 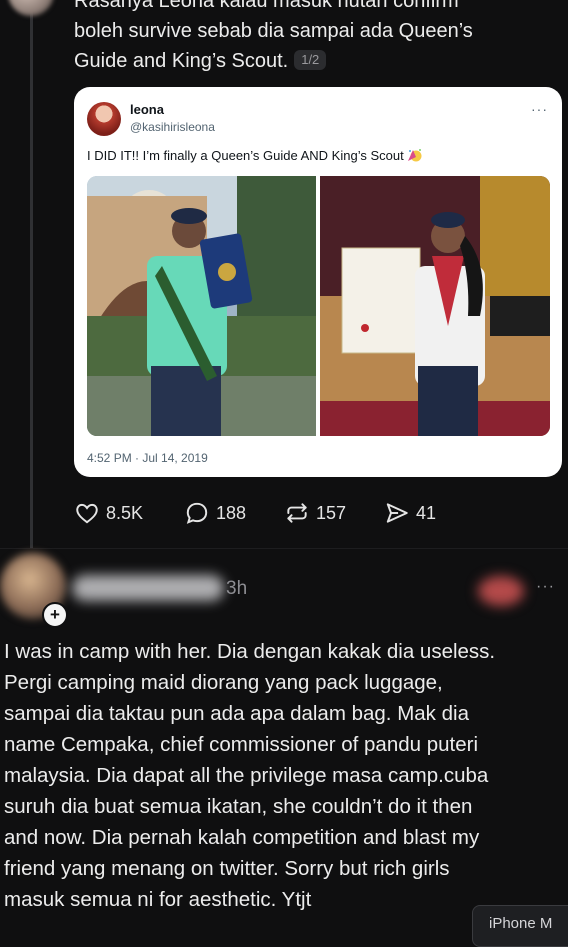 I want to click on device-tag-label: iPhone M, so click(x=521, y=923).